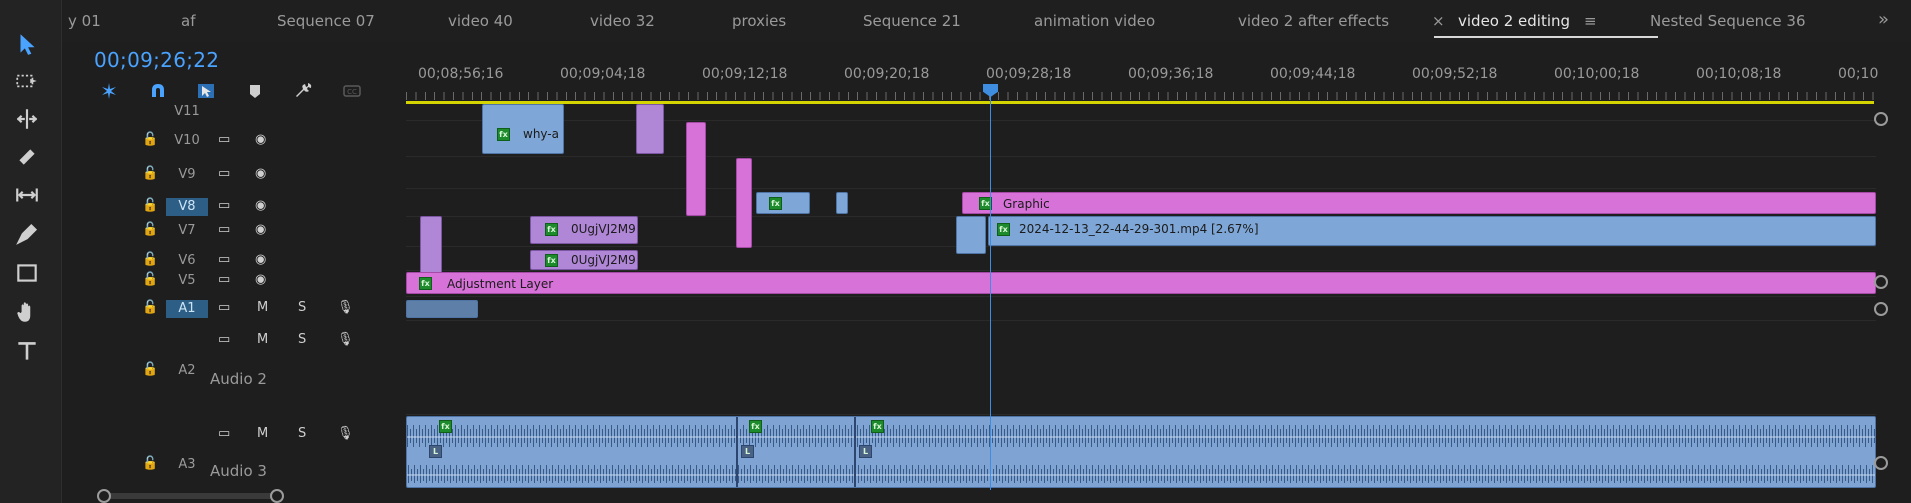  Describe the element at coordinates (188, 21) in the screenshot. I see `tab-af: af` at that location.